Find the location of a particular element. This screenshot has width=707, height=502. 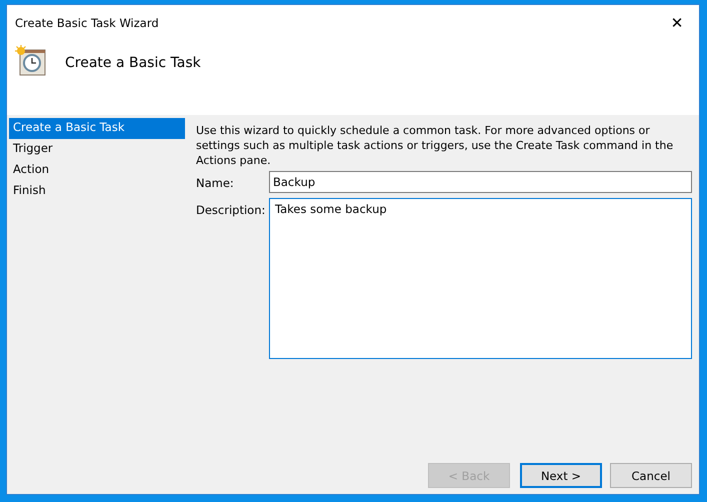

wizard-step: Finish is located at coordinates (97, 191).